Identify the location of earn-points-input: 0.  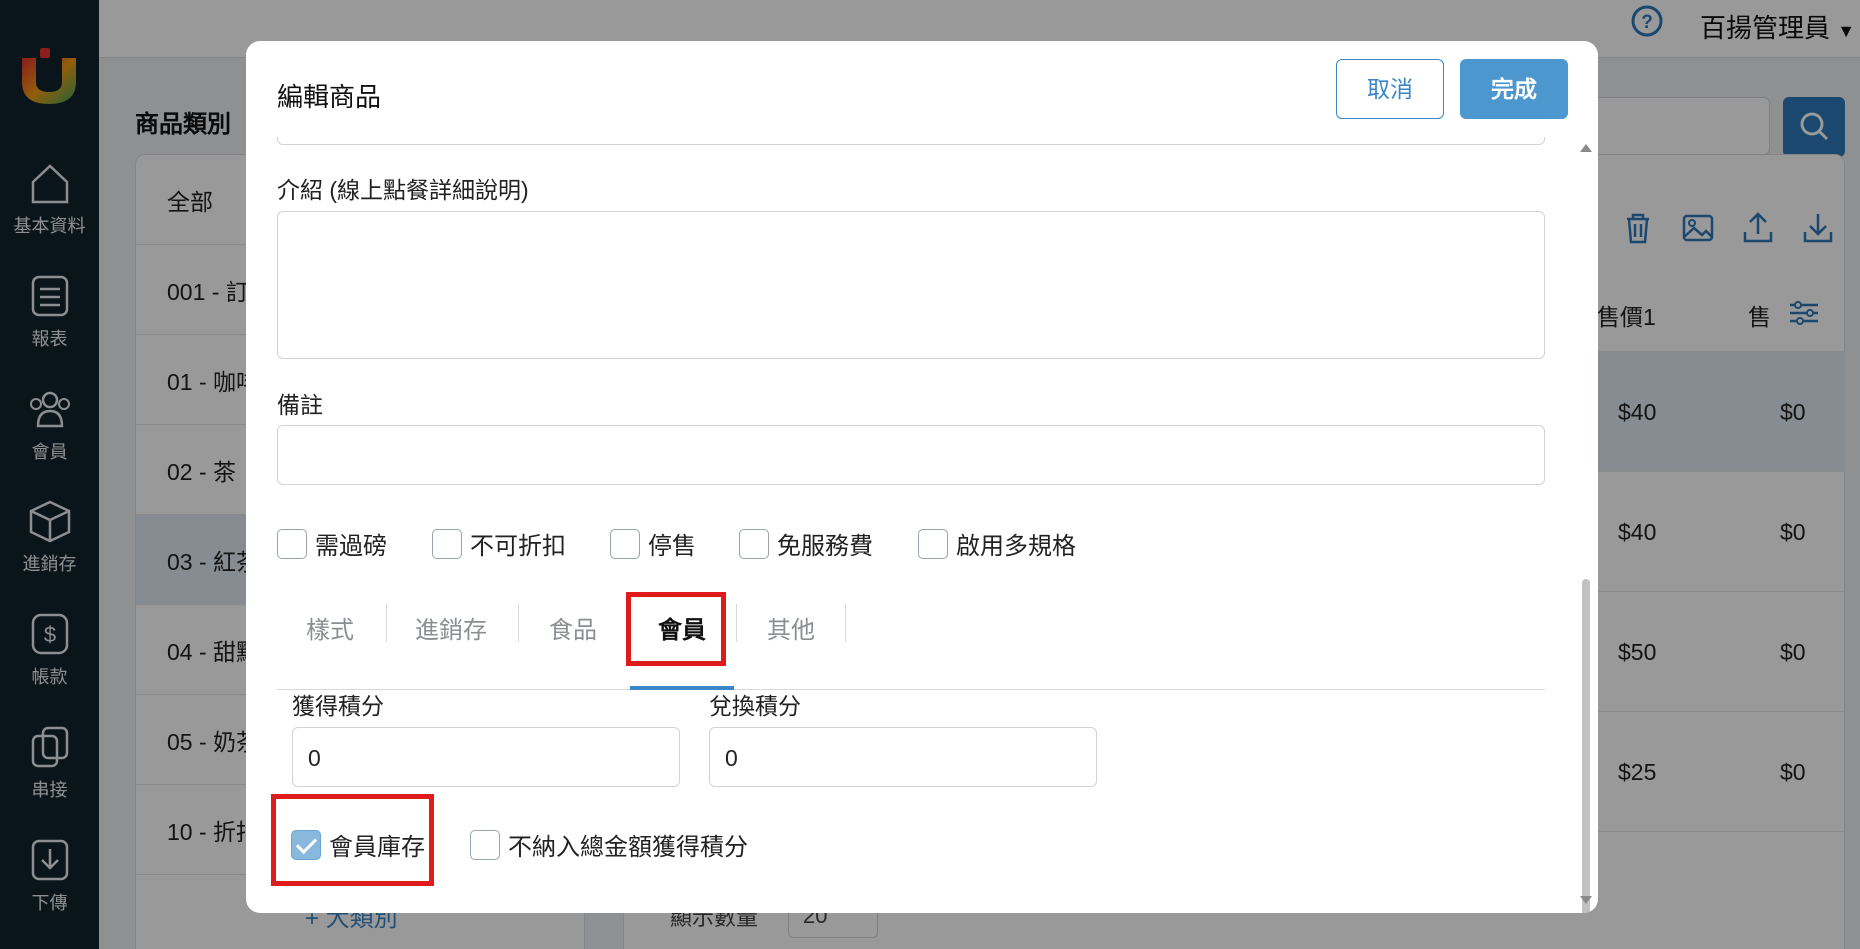
(486, 757).